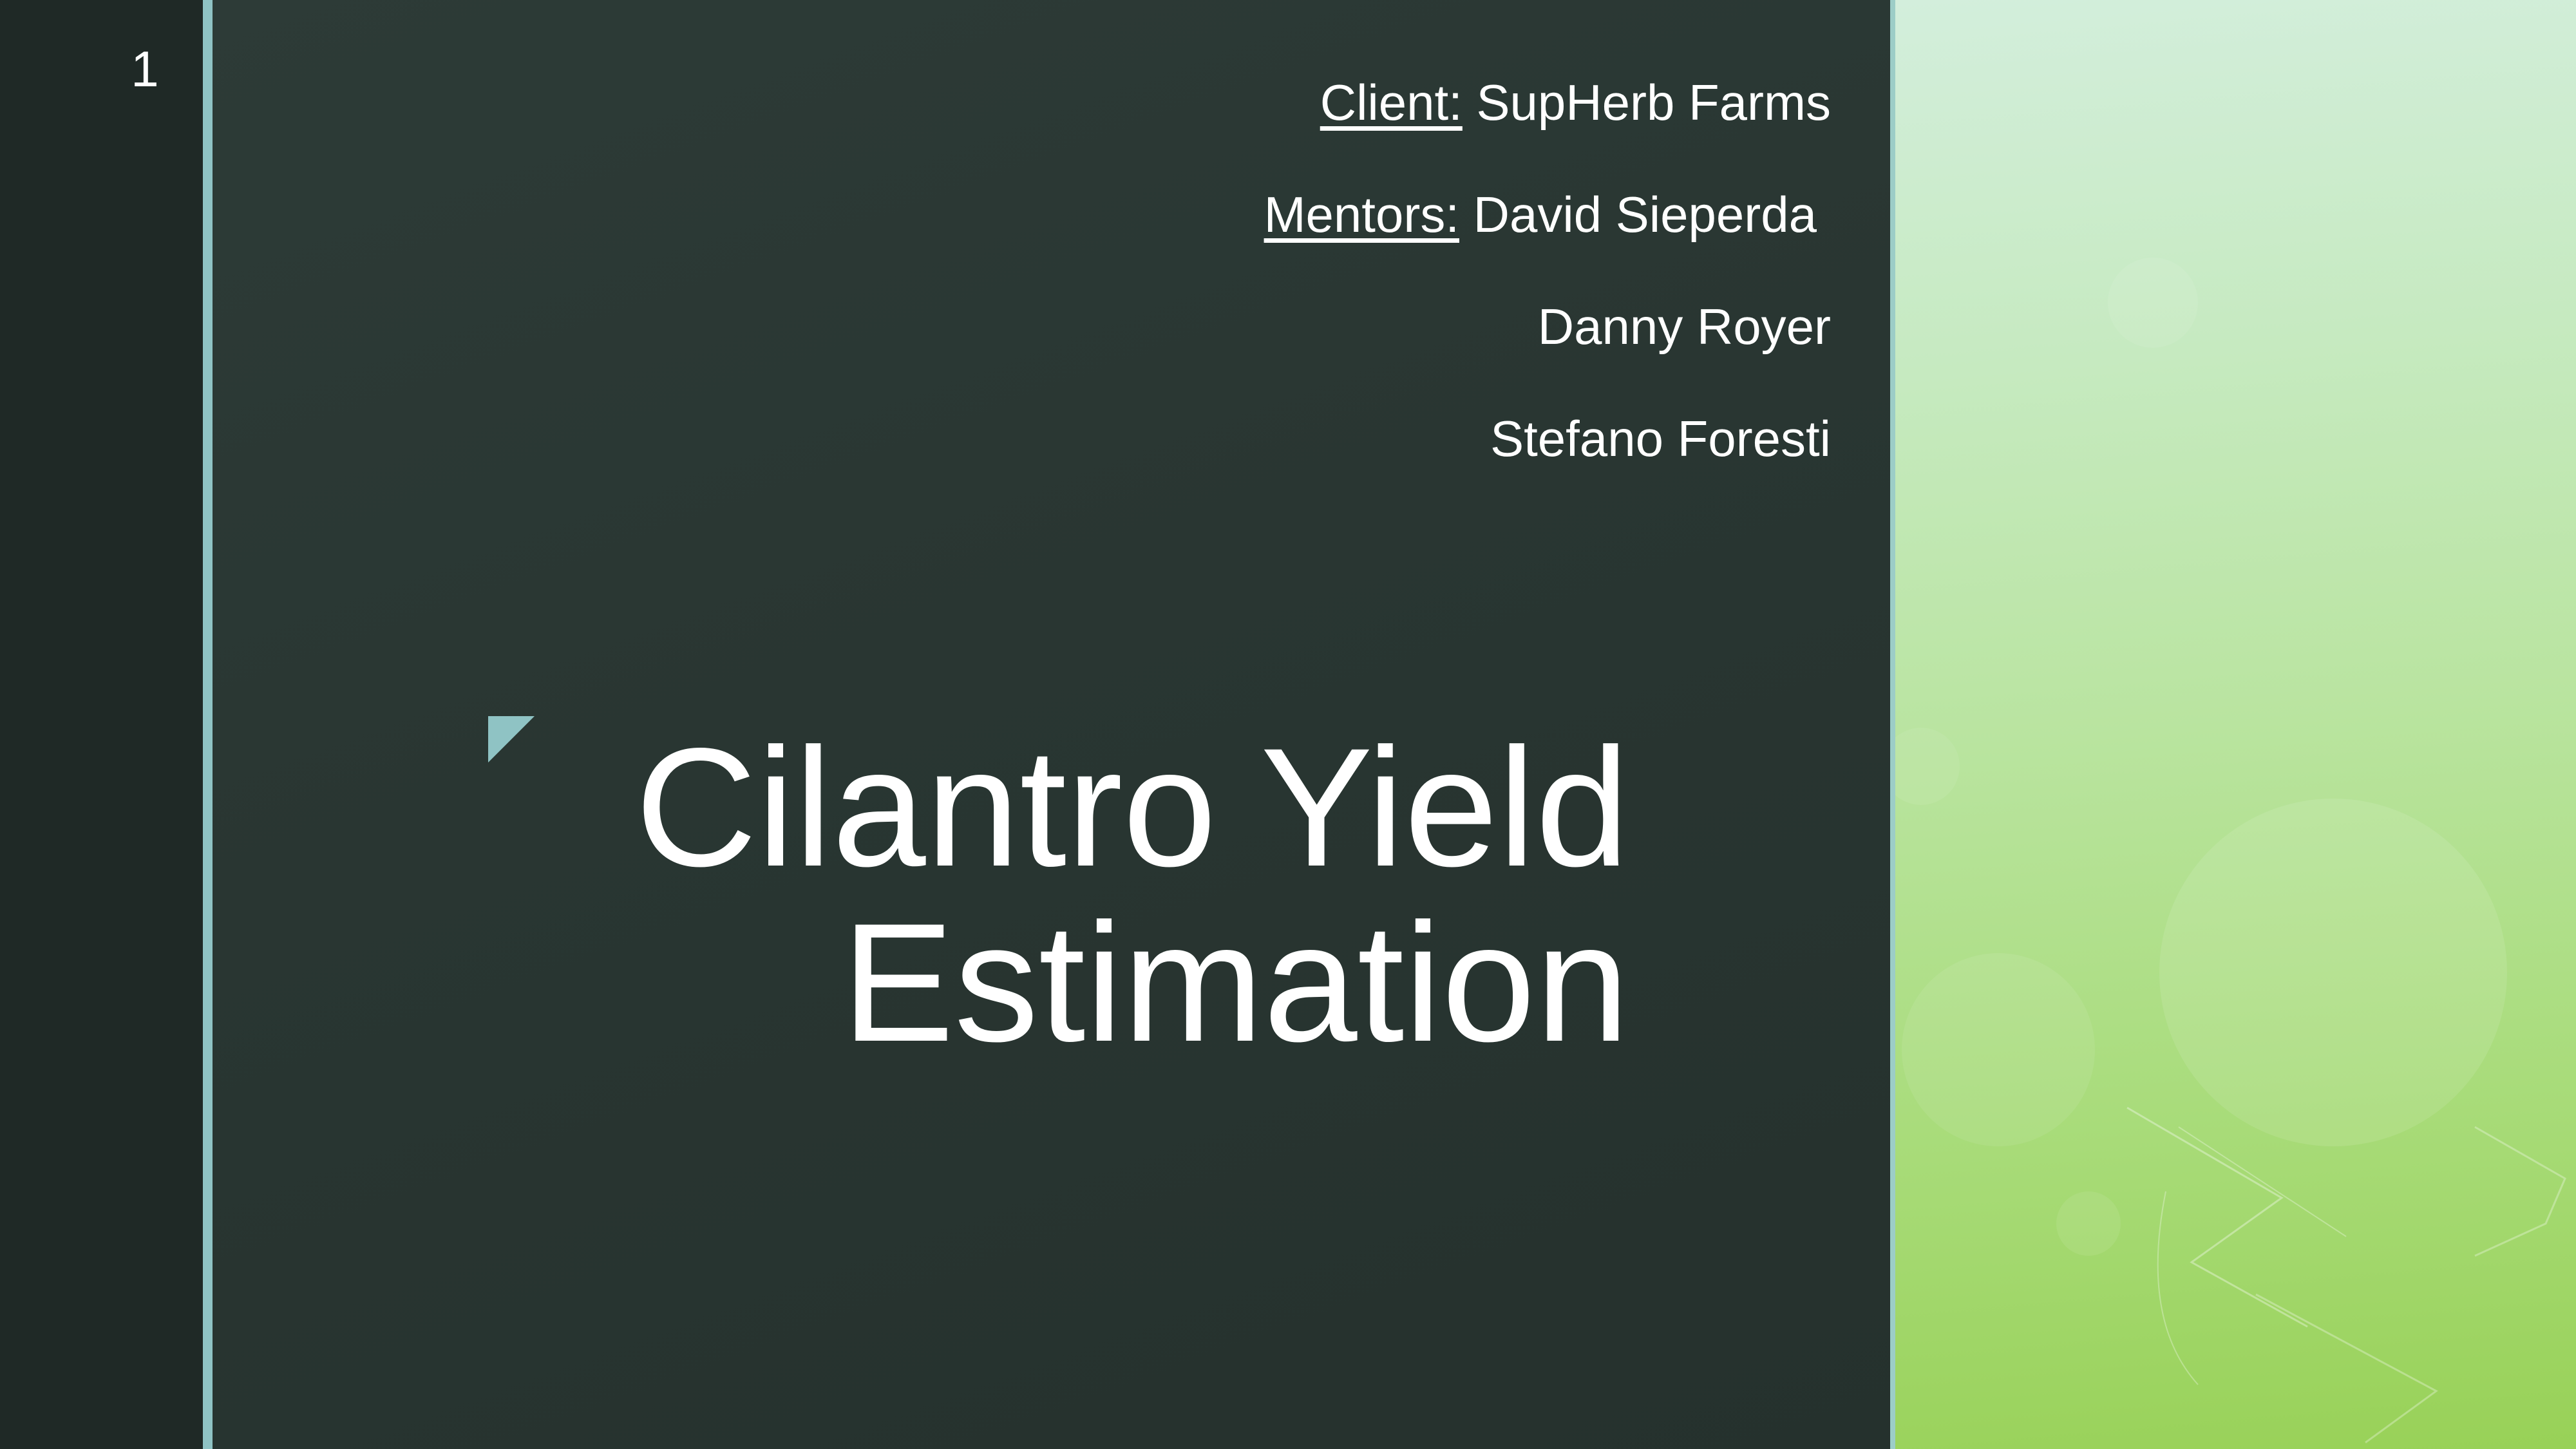  I want to click on client-row: Client: SupHerb Farms, so click(1547, 102).